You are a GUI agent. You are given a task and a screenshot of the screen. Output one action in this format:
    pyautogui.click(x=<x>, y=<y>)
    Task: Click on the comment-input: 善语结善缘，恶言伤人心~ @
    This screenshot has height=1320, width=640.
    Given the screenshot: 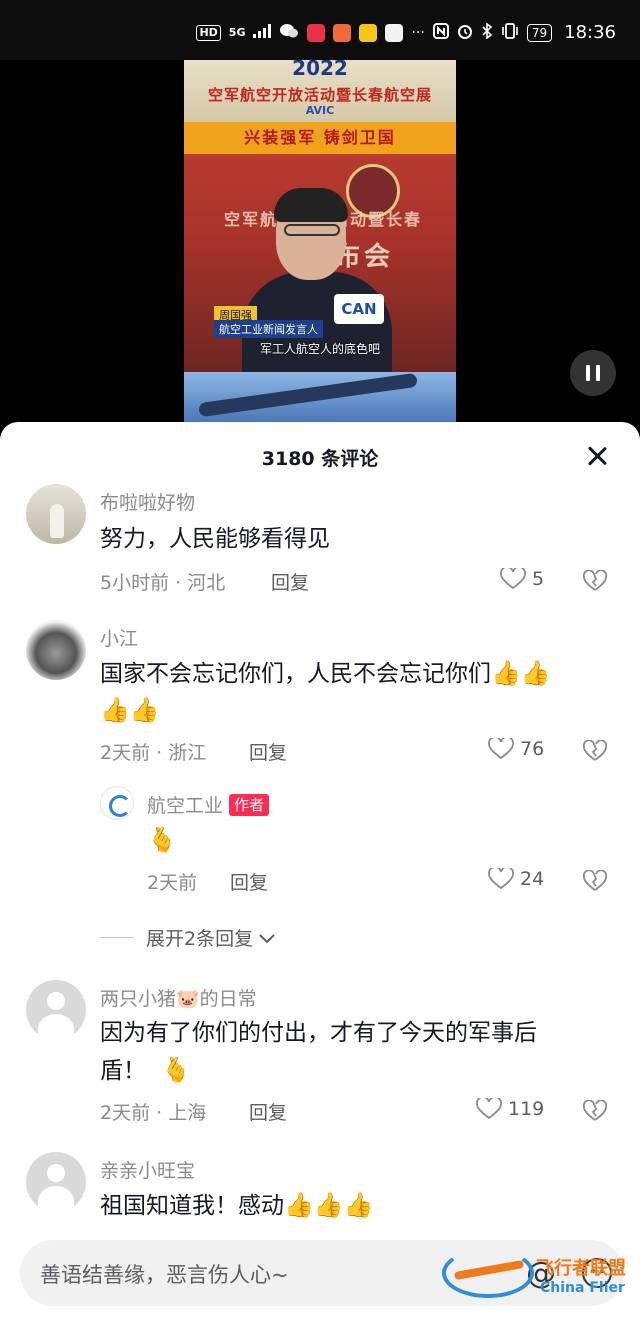 What is the action you would take?
    pyautogui.click(x=322, y=1273)
    